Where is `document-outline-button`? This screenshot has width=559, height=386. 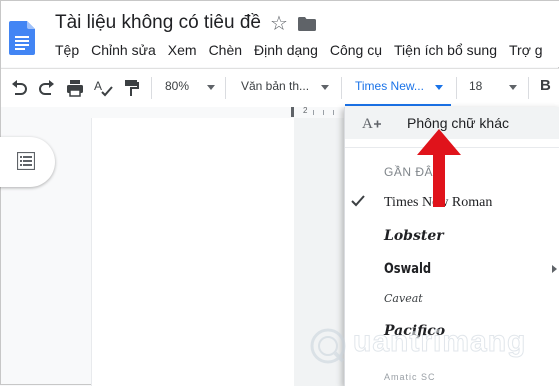
document-outline-button is located at coordinates (27, 162).